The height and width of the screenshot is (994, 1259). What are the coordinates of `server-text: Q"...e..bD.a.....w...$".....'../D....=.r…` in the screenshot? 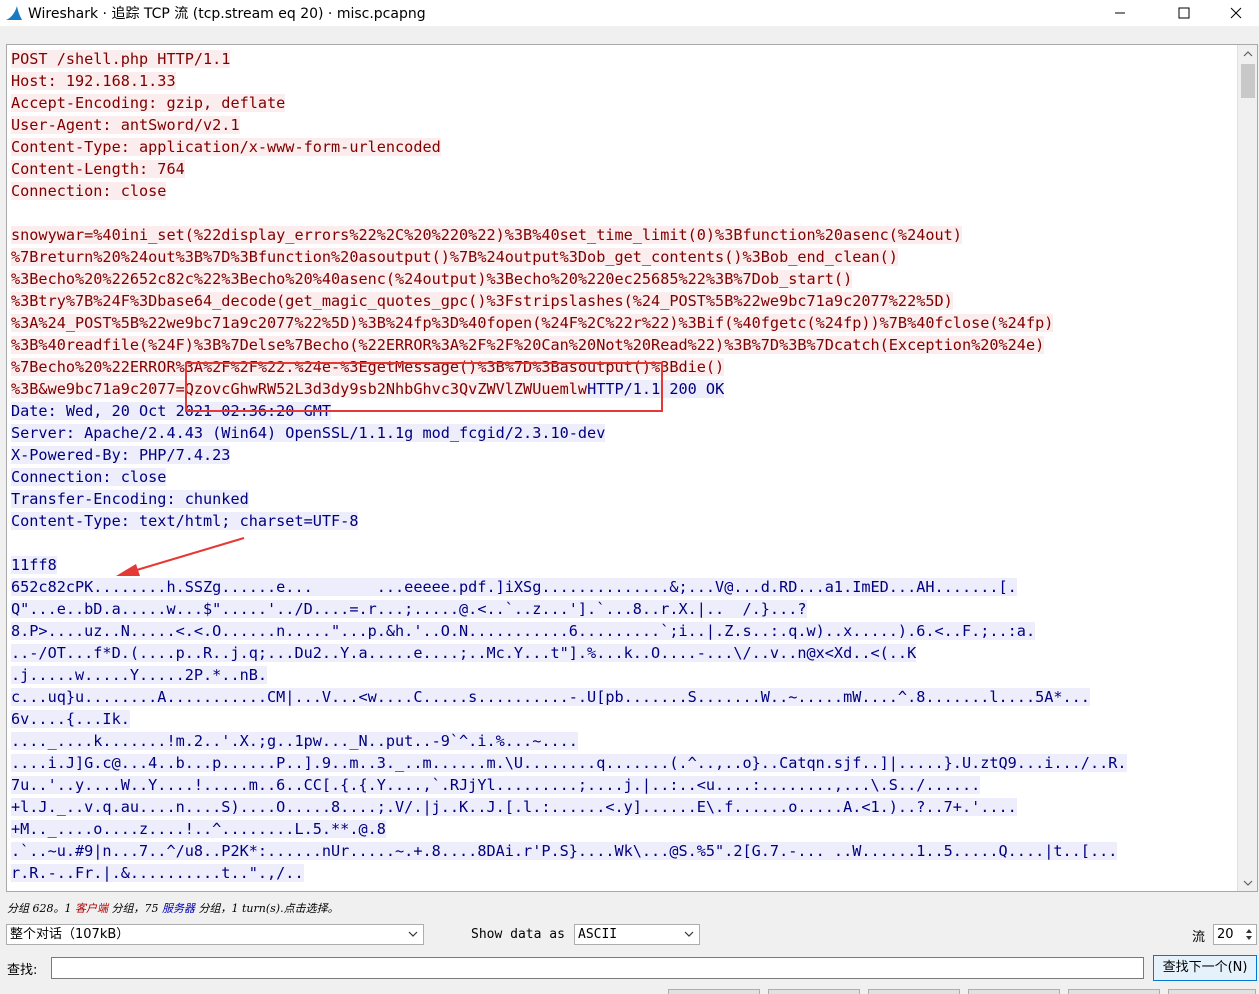 It's located at (409, 609).